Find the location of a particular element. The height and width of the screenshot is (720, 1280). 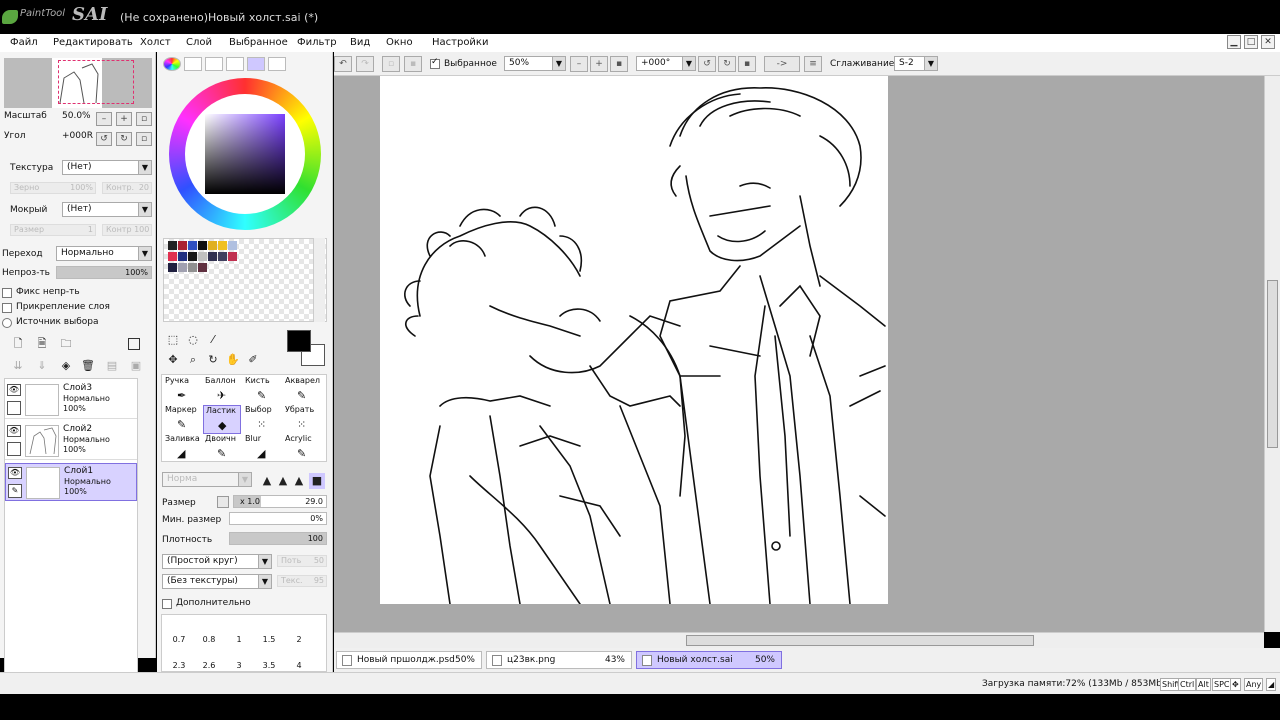

menu-lines-icon: ≡ is located at coordinates (813, 64).